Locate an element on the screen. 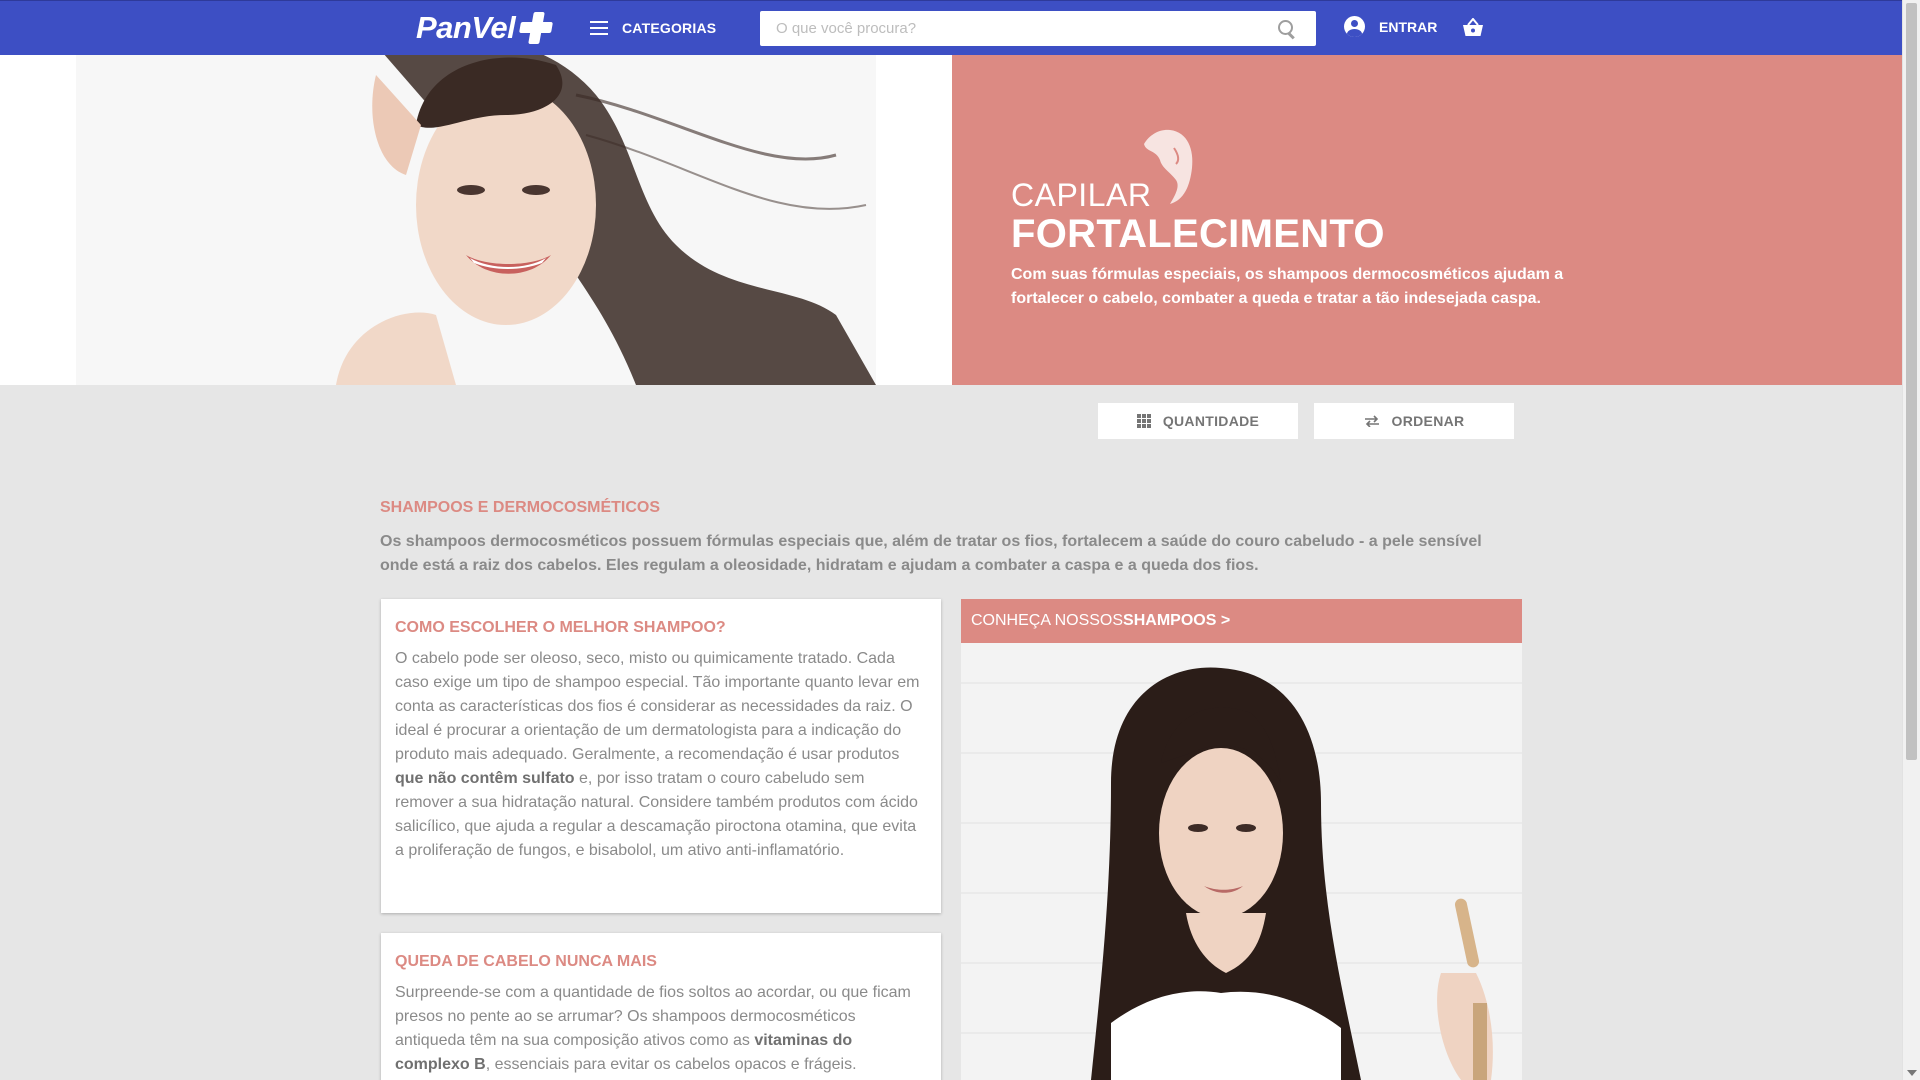 The width and height of the screenshot is (1920, 1080). panvel-logo: PanVel is located at coordinates (484, 28).